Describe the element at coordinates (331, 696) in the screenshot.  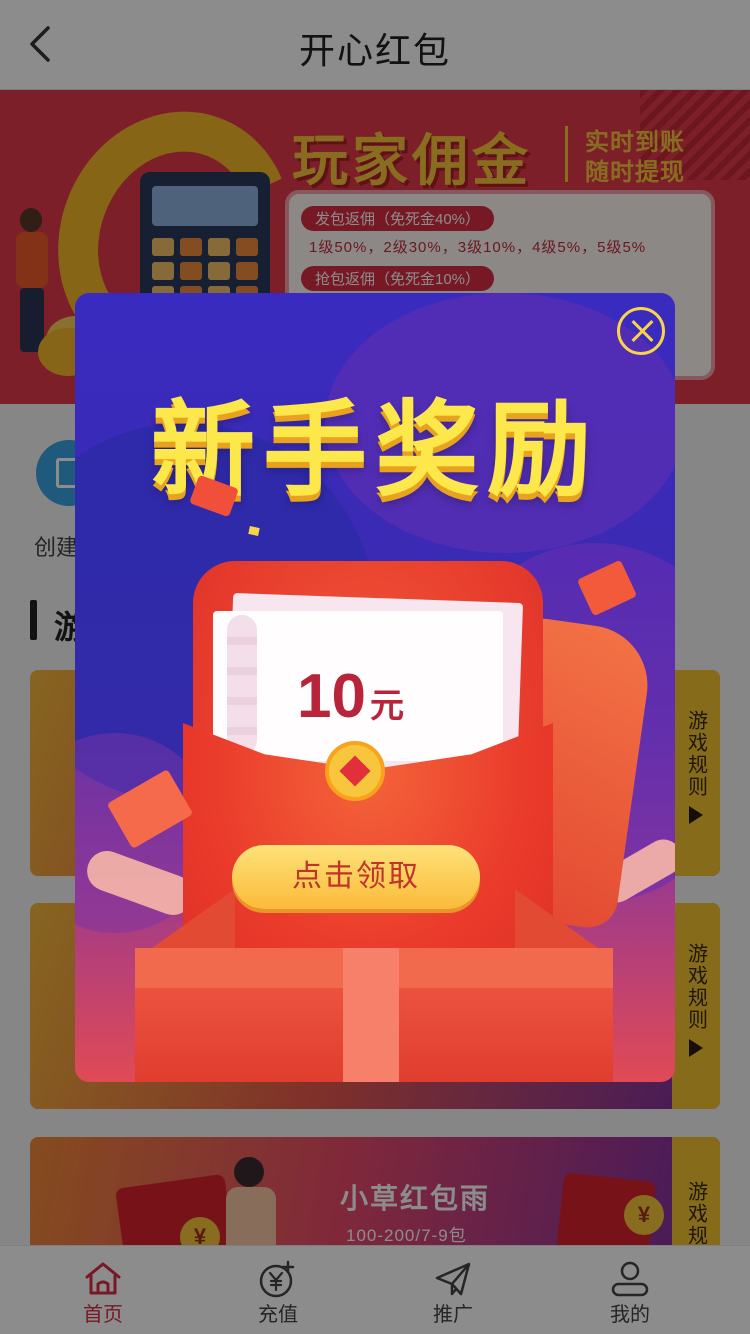
I see `reward-amount-value: 10` at that location.